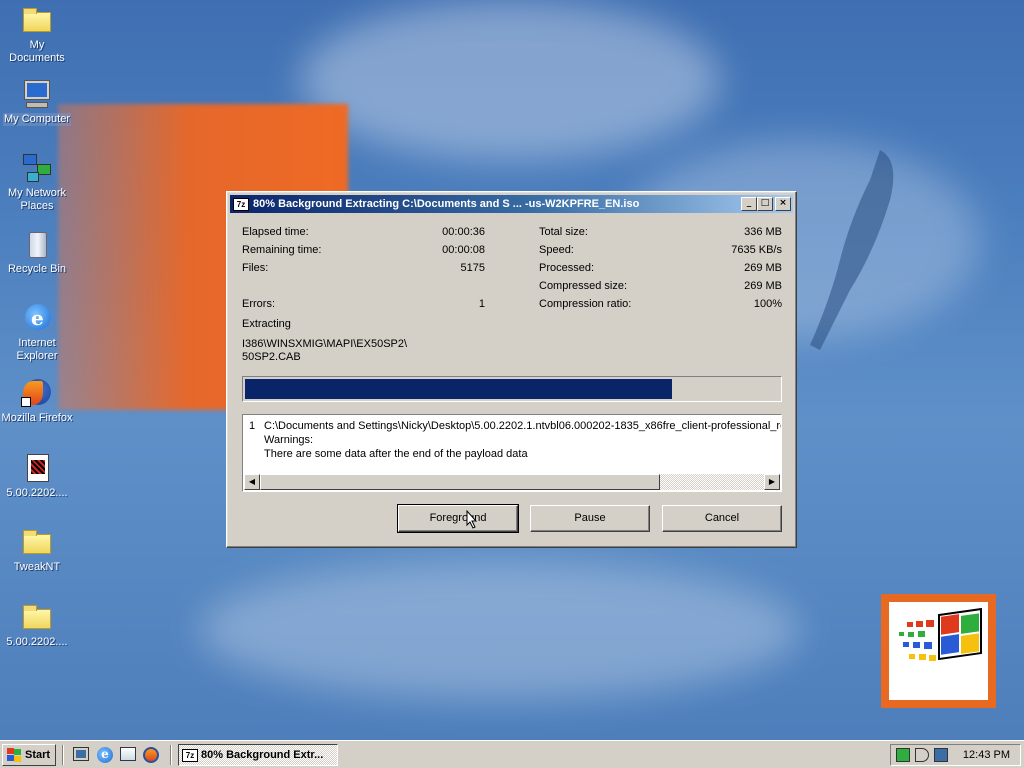  I want to click on start-button: Start, so click(29, 755).